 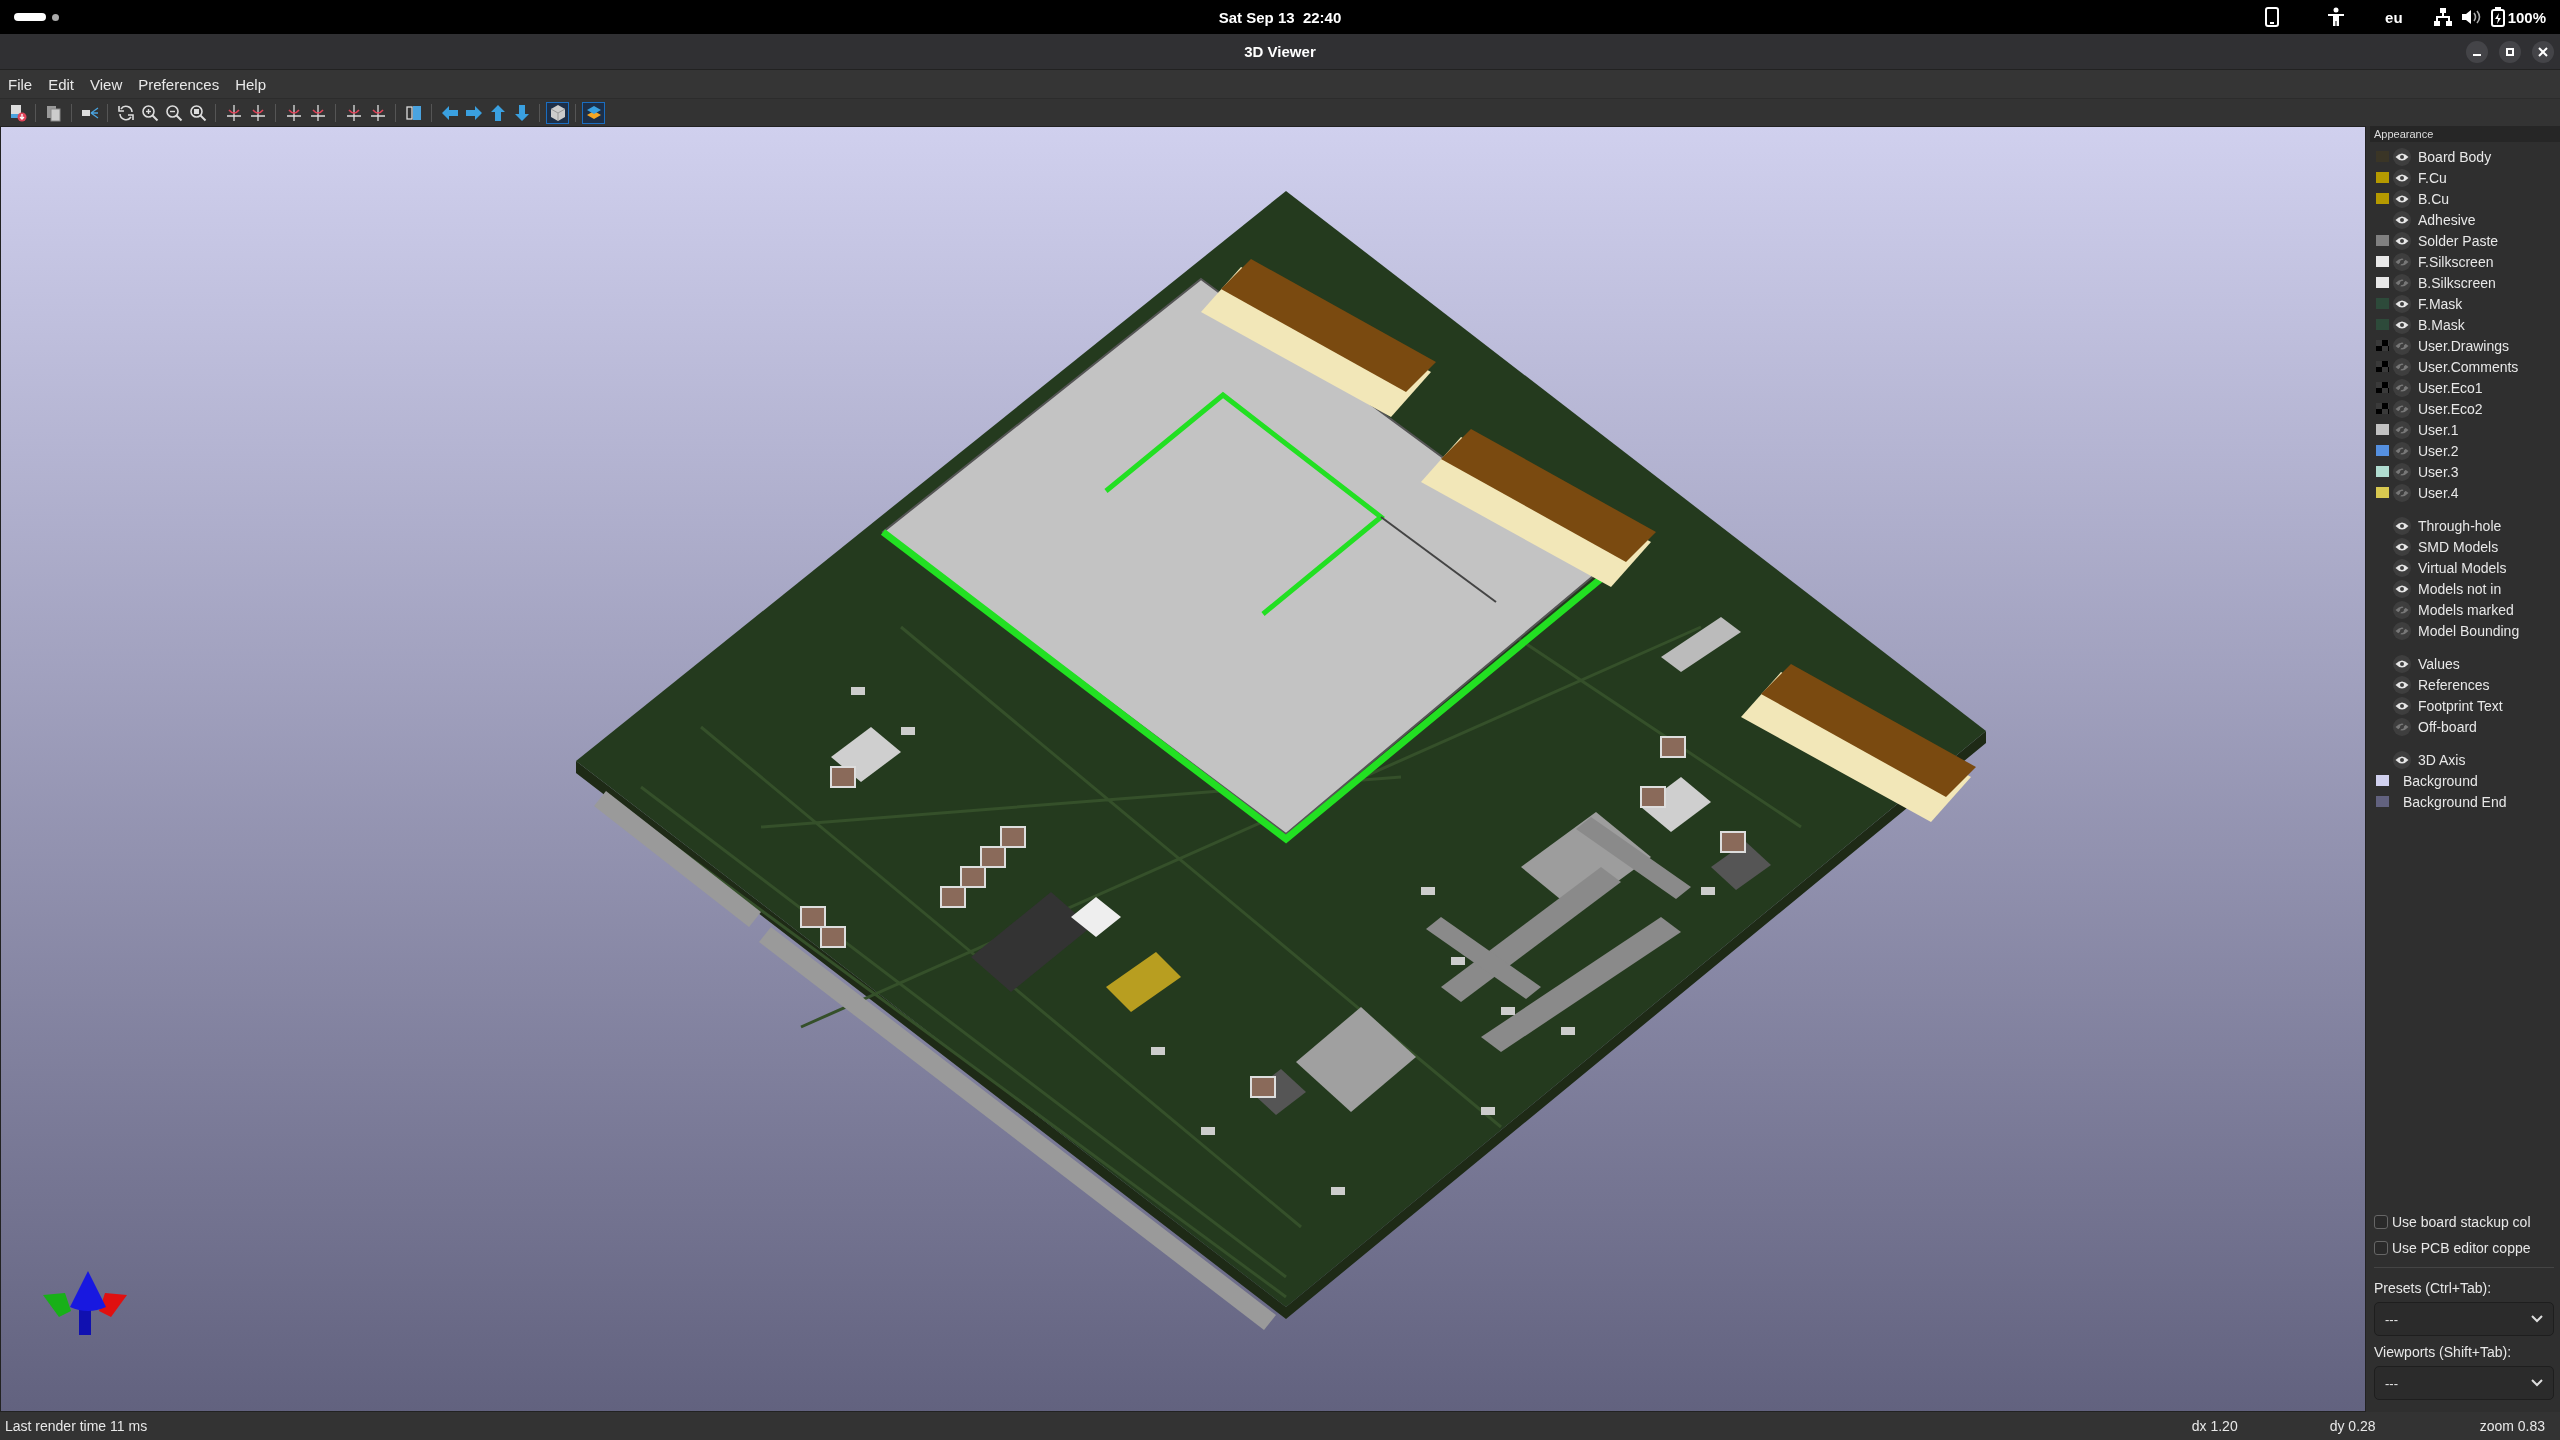 I want to click on presets-dropdown: ---, so click(x=2464, y=1319).